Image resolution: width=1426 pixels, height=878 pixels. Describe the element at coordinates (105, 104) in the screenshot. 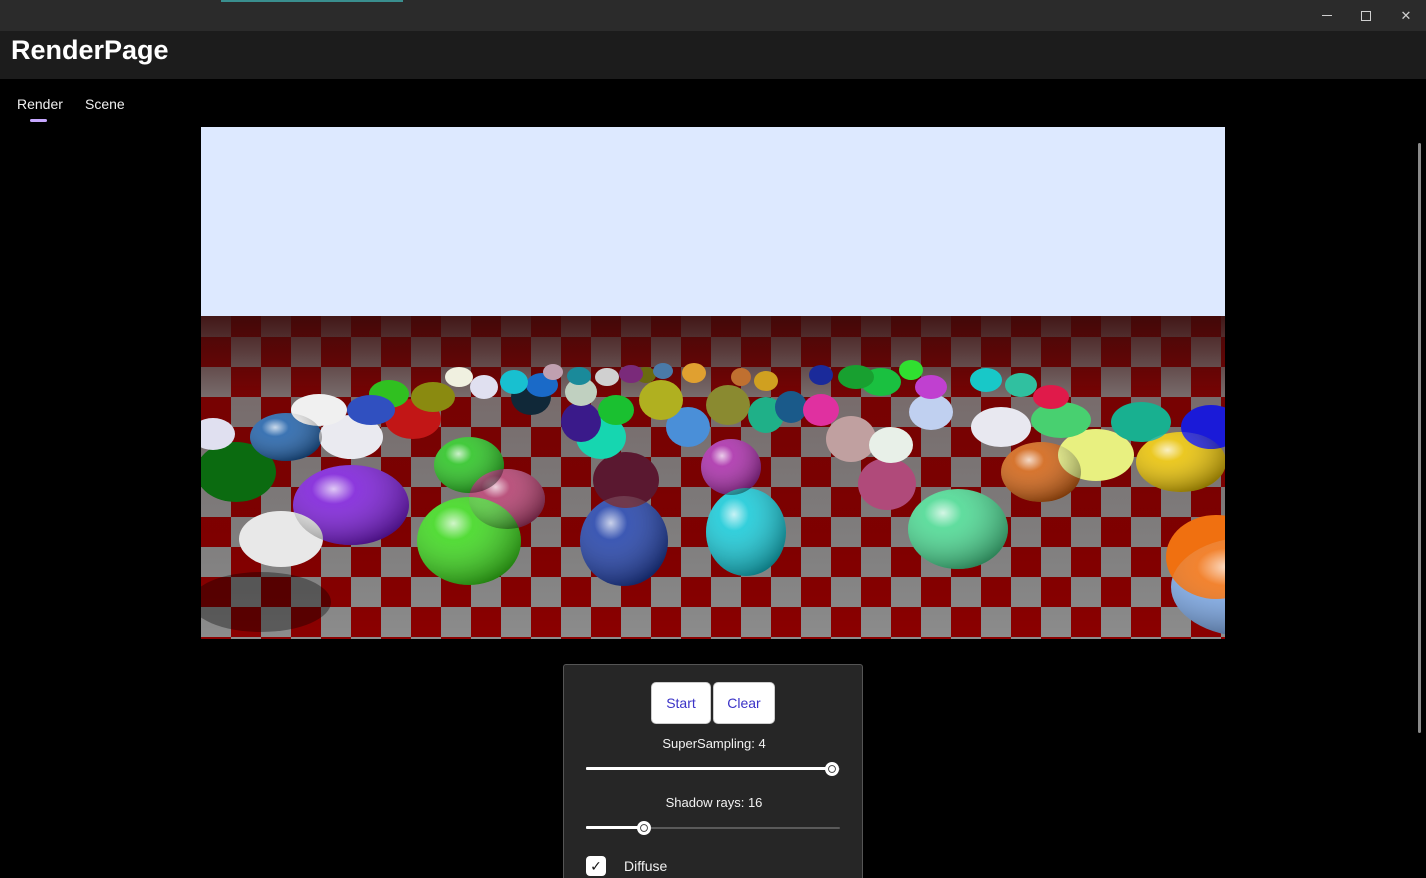

I see `tab-scene: Scene` at that location.